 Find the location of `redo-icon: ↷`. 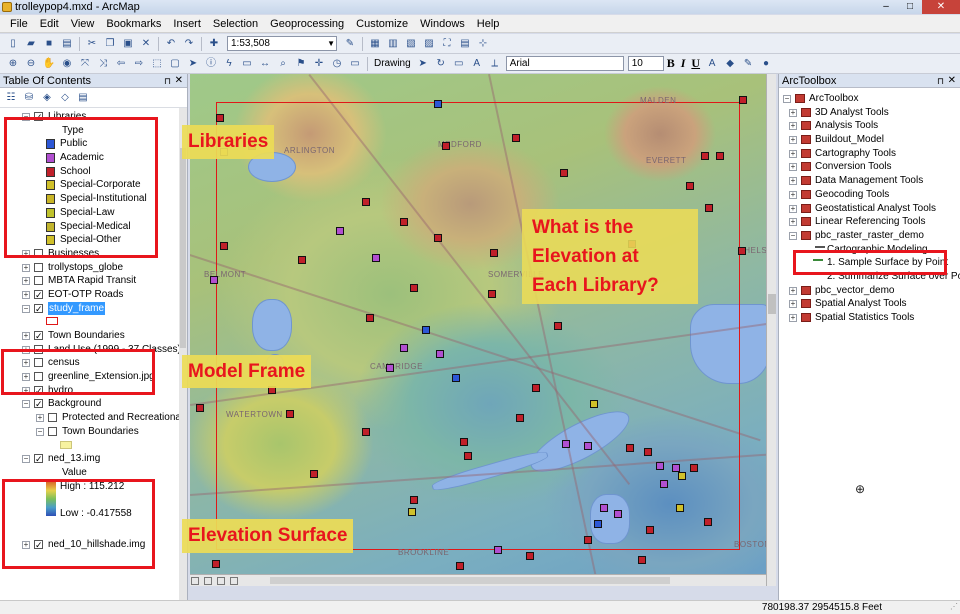

redo-icon: ↷ is located at coordinates (189, 44).